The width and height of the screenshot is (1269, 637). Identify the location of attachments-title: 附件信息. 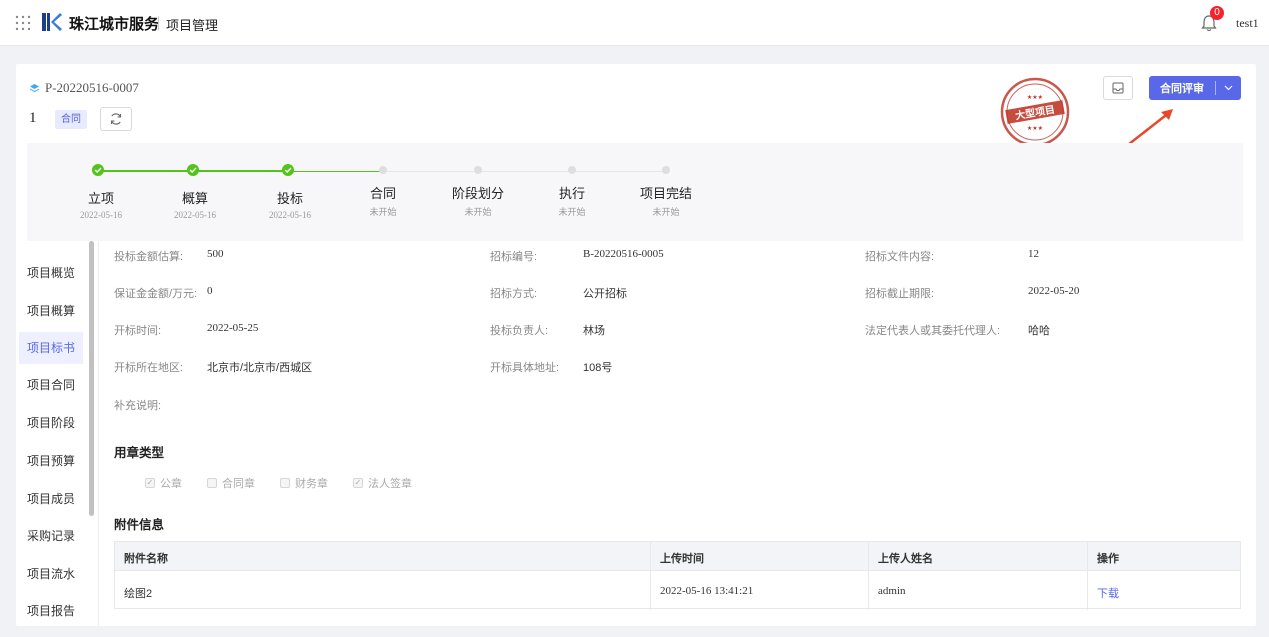
(139, 525).